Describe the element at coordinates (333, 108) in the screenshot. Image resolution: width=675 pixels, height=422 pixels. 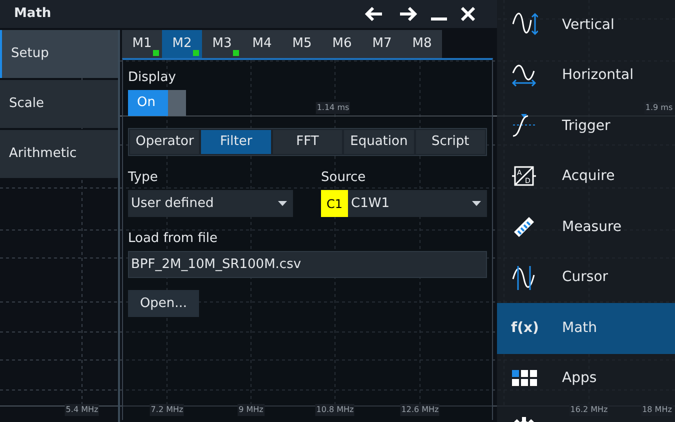
I see `time-axis-label: 1.14 ms` at that location.